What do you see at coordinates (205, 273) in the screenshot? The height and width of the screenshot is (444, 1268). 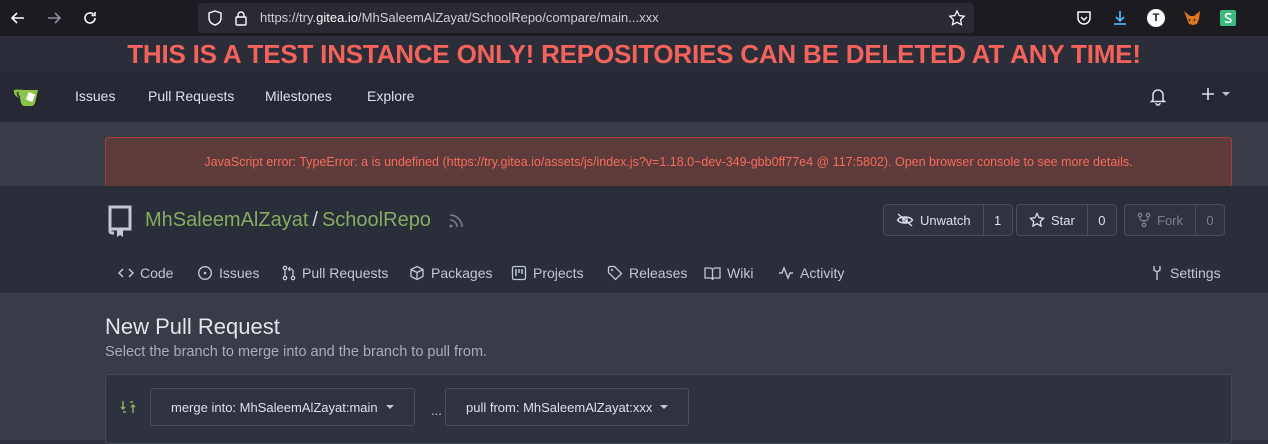 I see `issue-opened-icon` at bounding box center [205, 273].